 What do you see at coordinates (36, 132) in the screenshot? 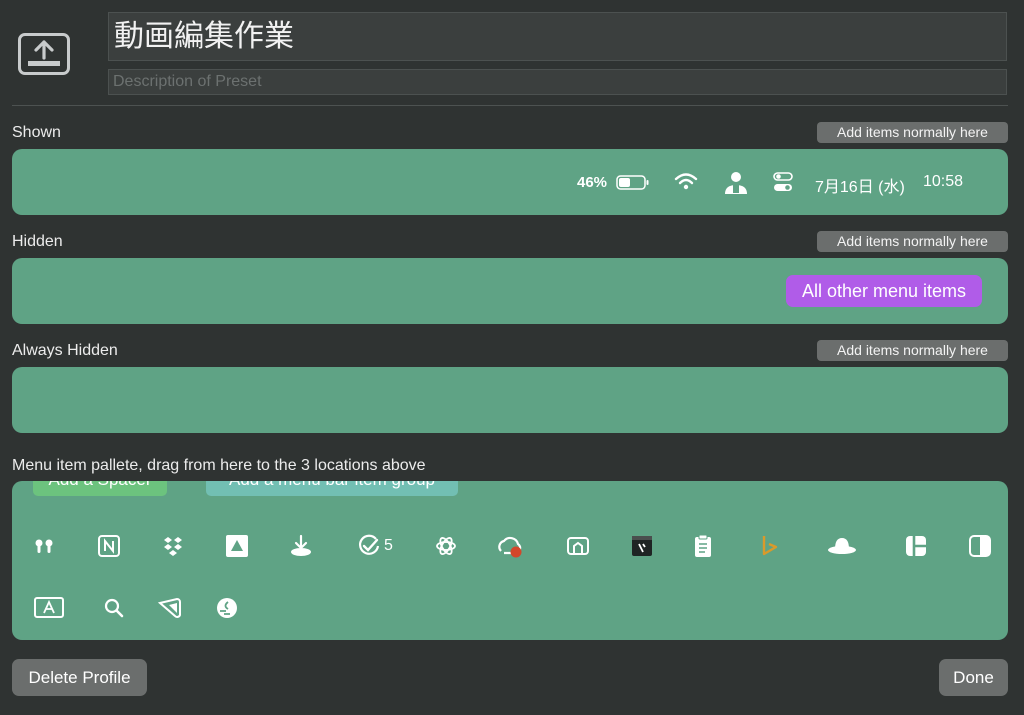
I see `shown-label: Shown` at bounding box center [36, 132].